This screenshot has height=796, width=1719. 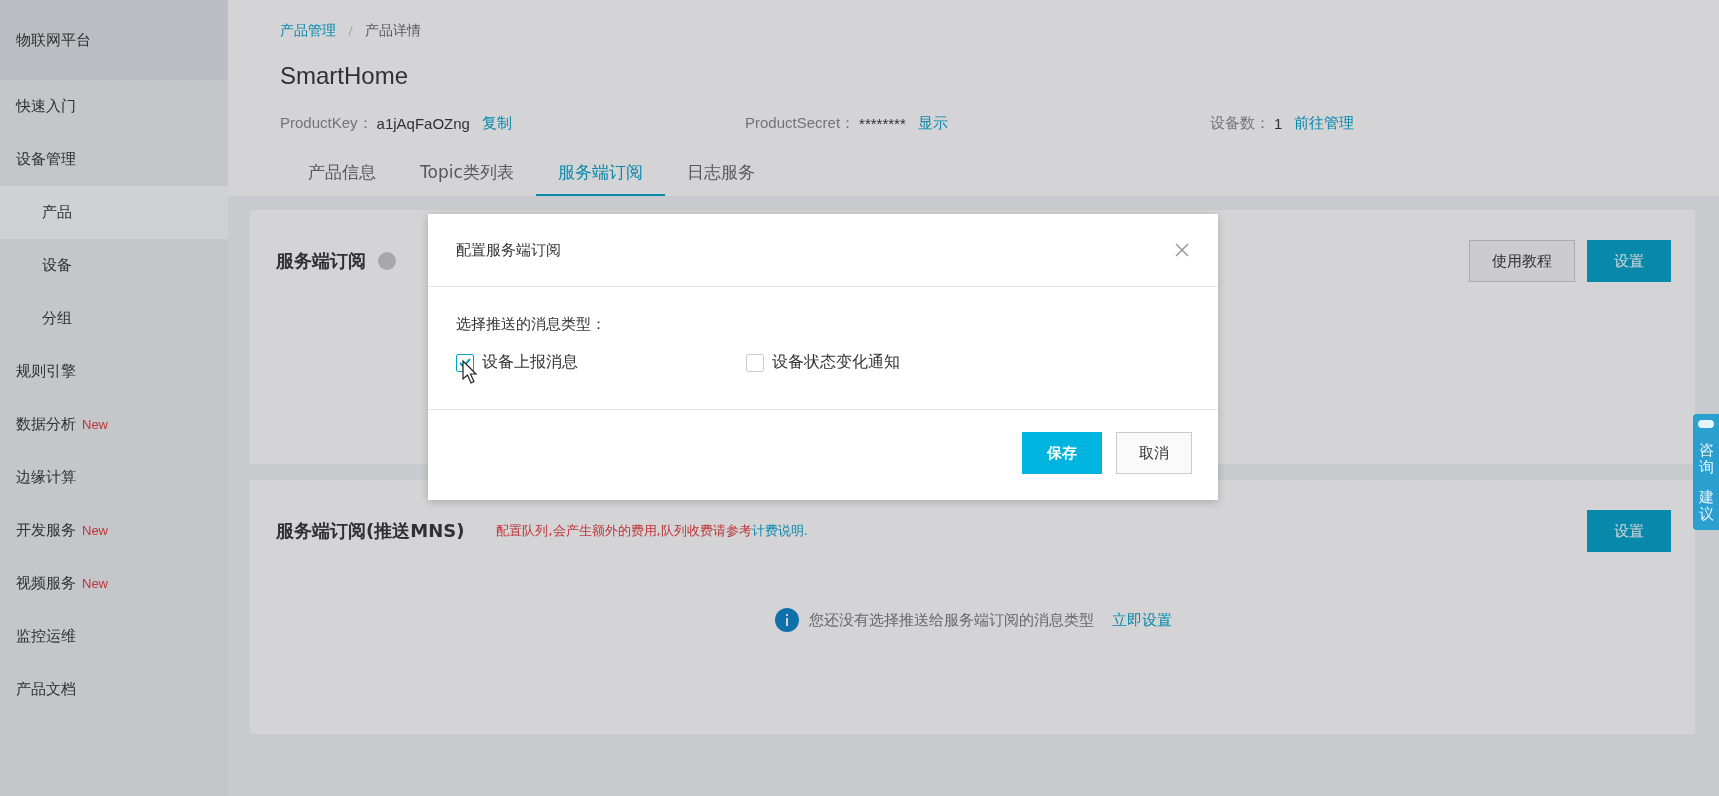 What do you see at coordinates (496, 123) in the screenshot?
I see `action-link: 复制` at bounding box center [496, 123].